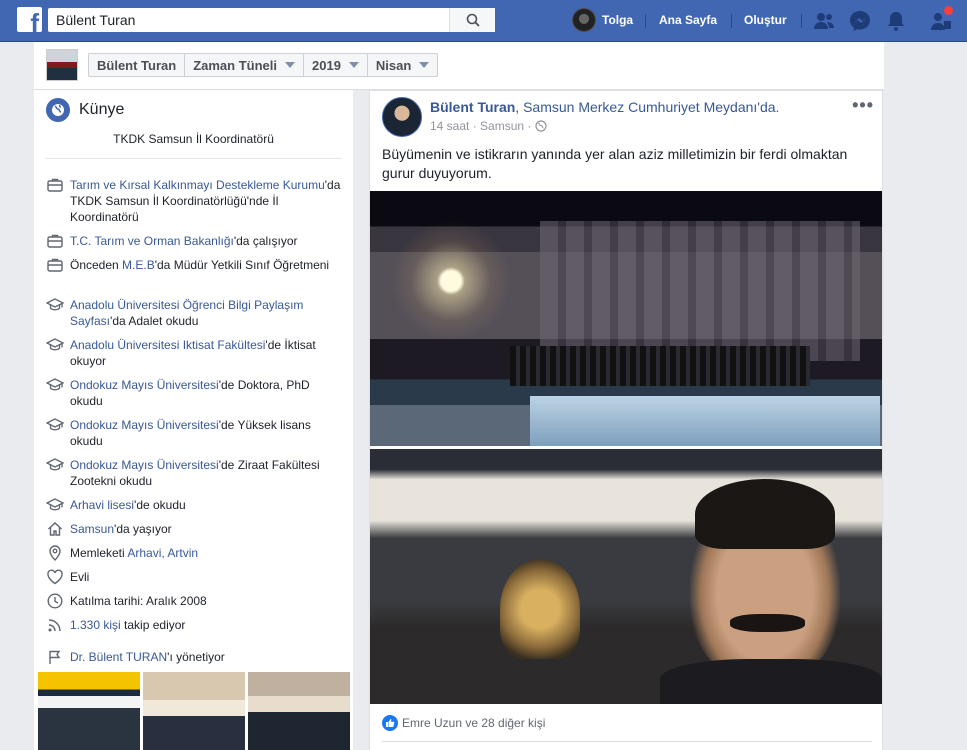 The image size is (967, 750). I want to click on search-button, so click(472, 20).